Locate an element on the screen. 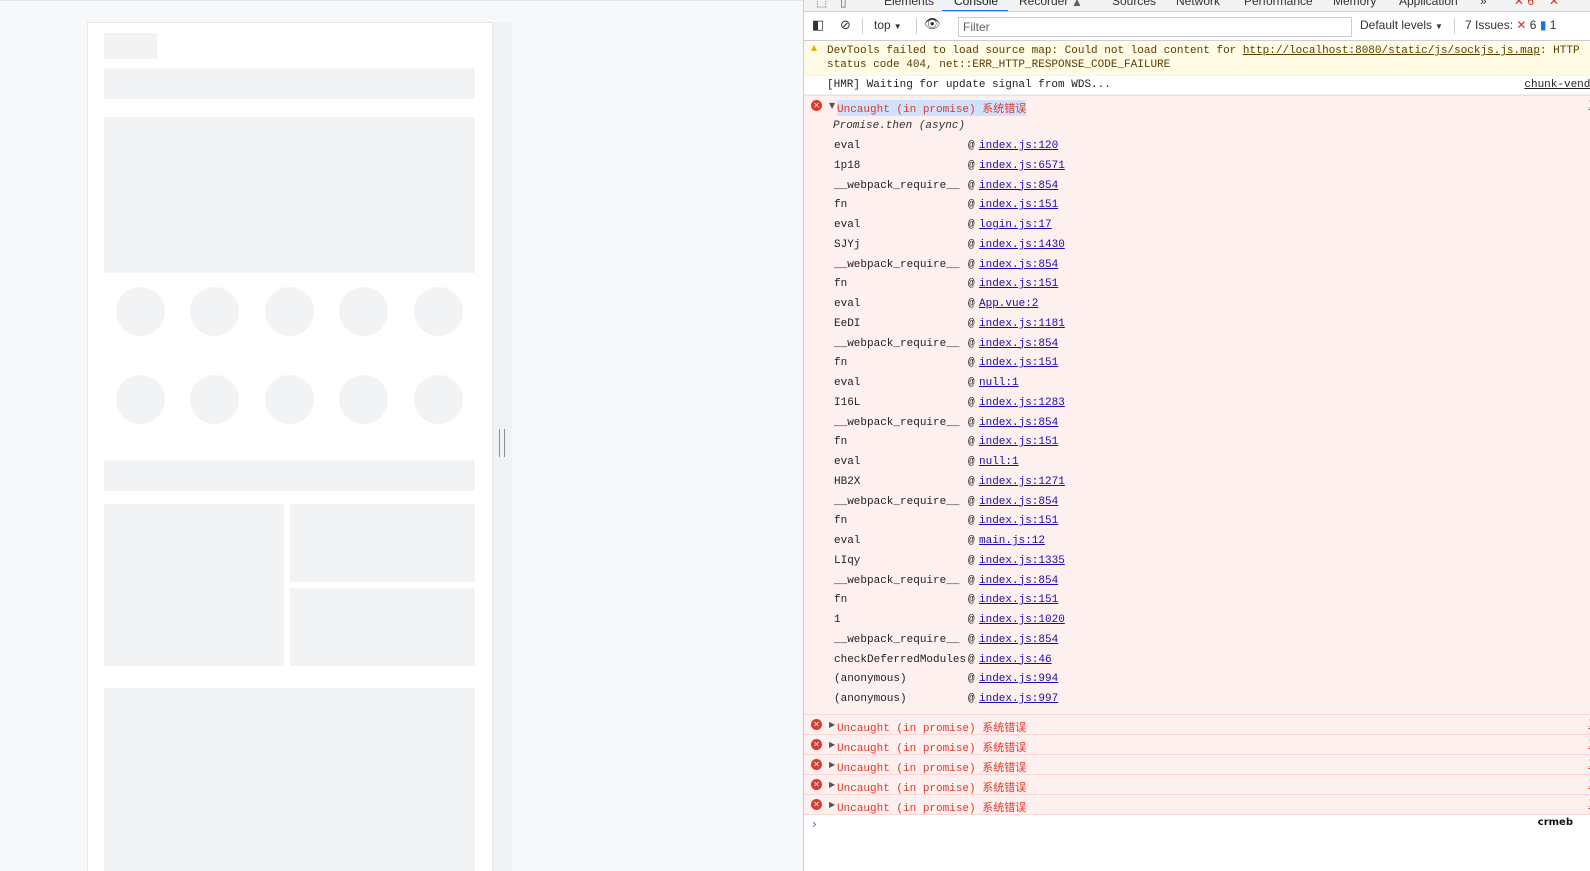  more-tabs-button: » is located at coordinates (1483, 4).